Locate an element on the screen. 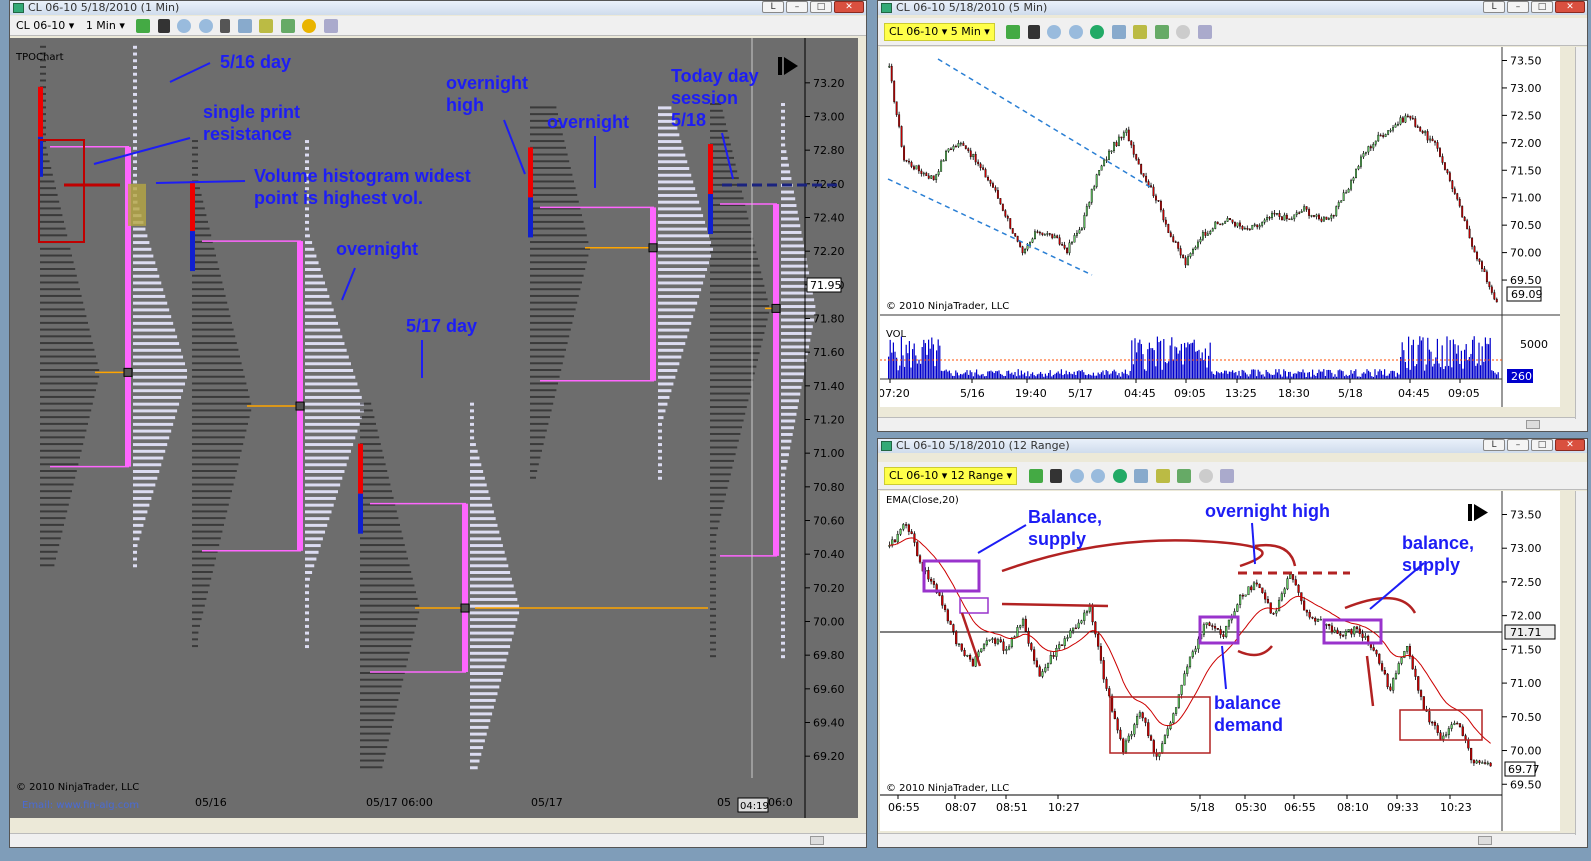  tpo-window-titlebar: CL 06-10 5/18/2010 (1 Min) L – □ ✕ is located at coordinates (438, 8).